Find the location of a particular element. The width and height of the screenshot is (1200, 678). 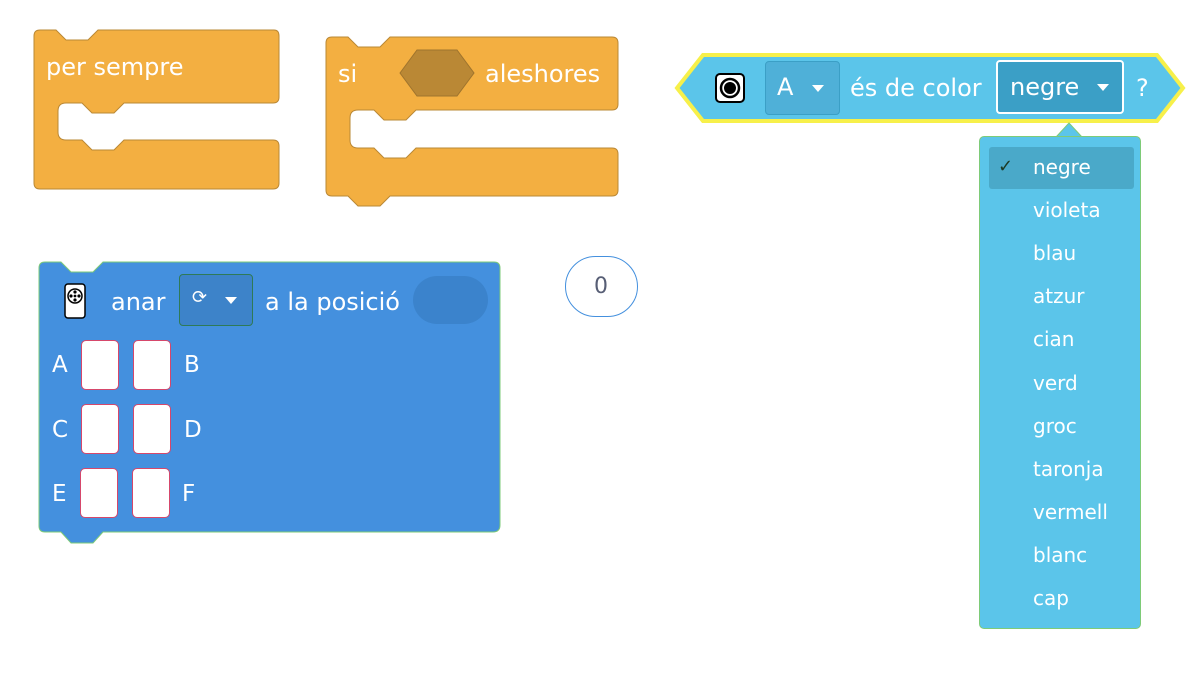

menu-item-cian: cian is located at coordinates (1060, 340).